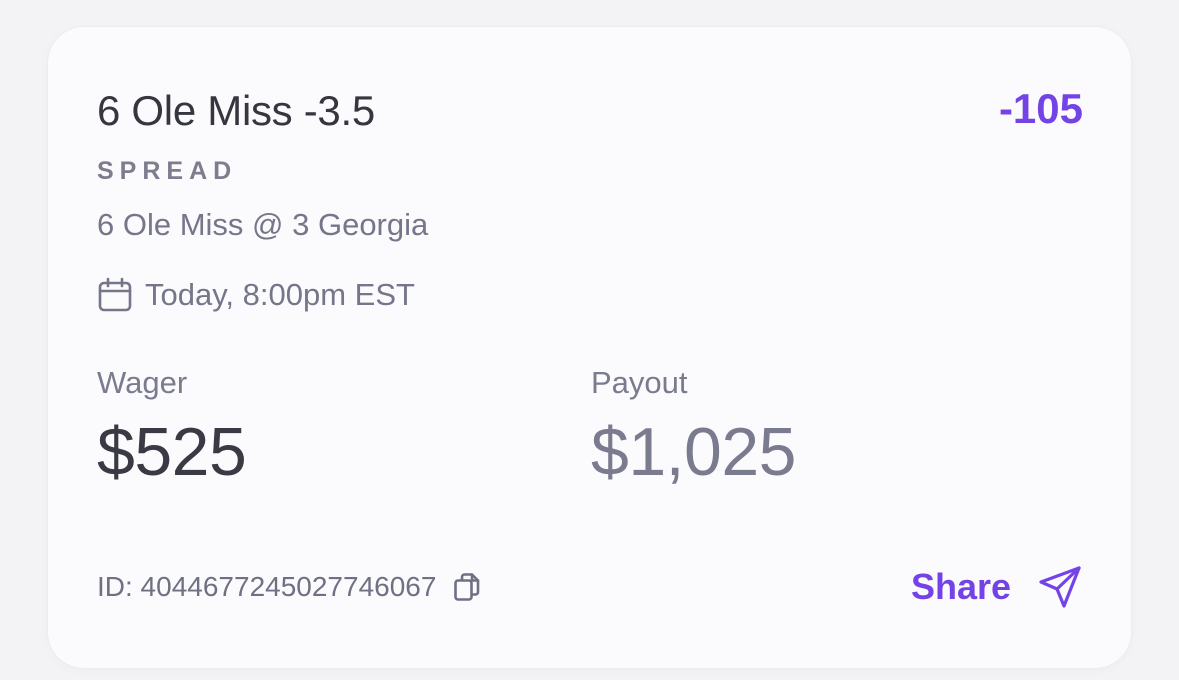  I want to click on copy-icon, so click(467, 587).